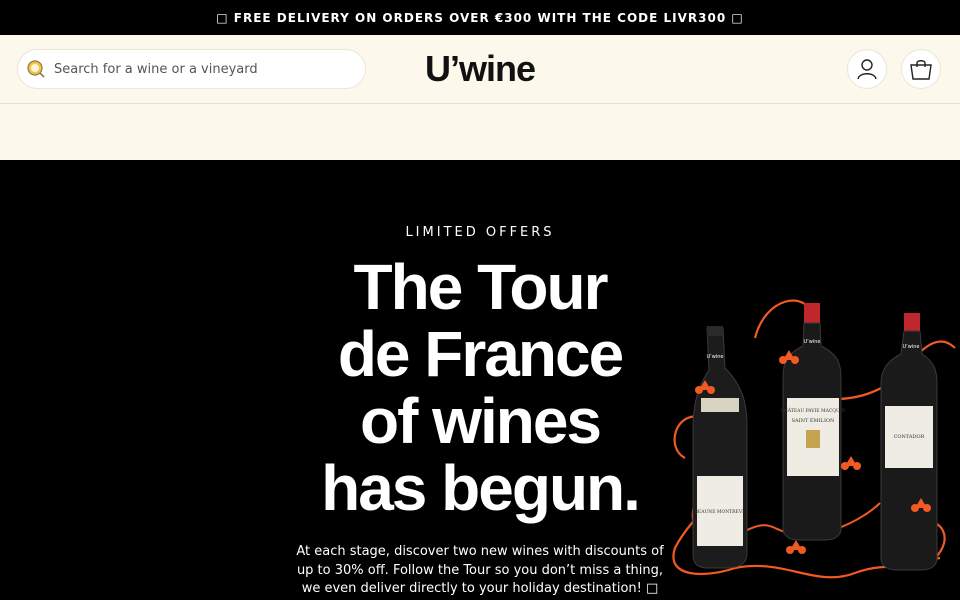  Describe the element at coordinates (909, 442) in the screenshot. I see `bottle-right: CONTADOR U’wine` at that location.